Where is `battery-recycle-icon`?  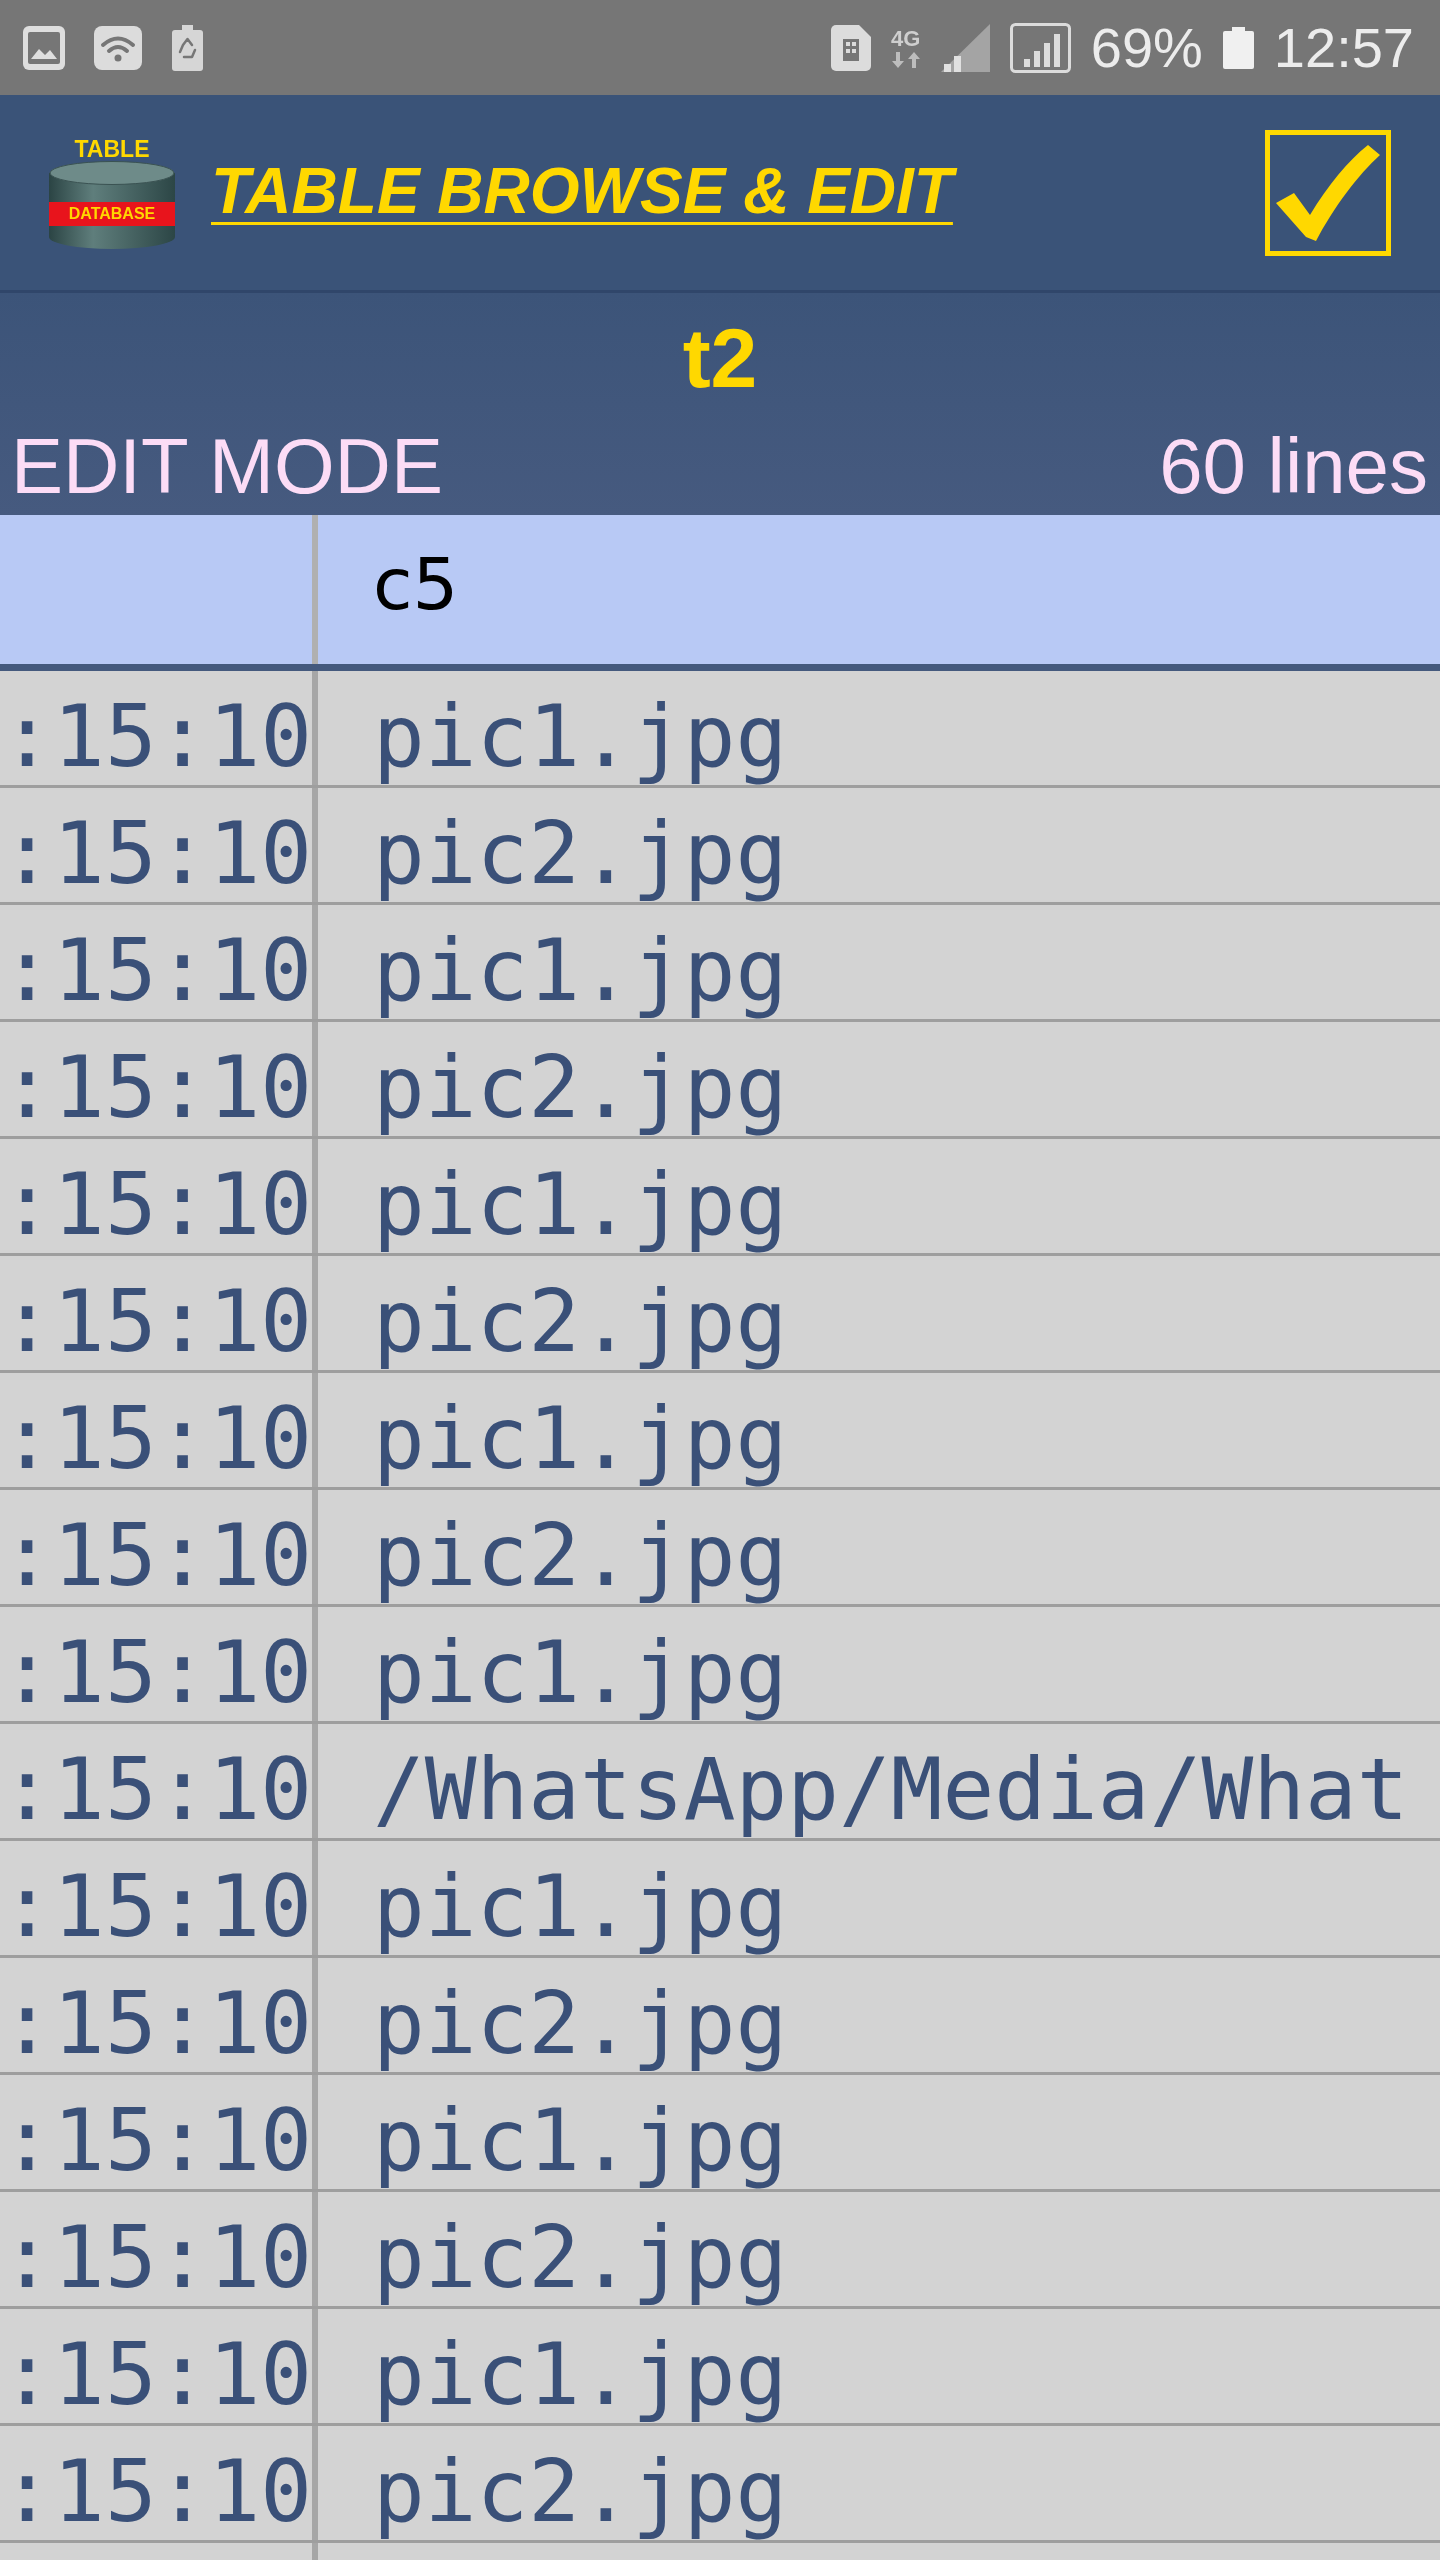 battery-recycle-icon is located at coordinates (187, 47).